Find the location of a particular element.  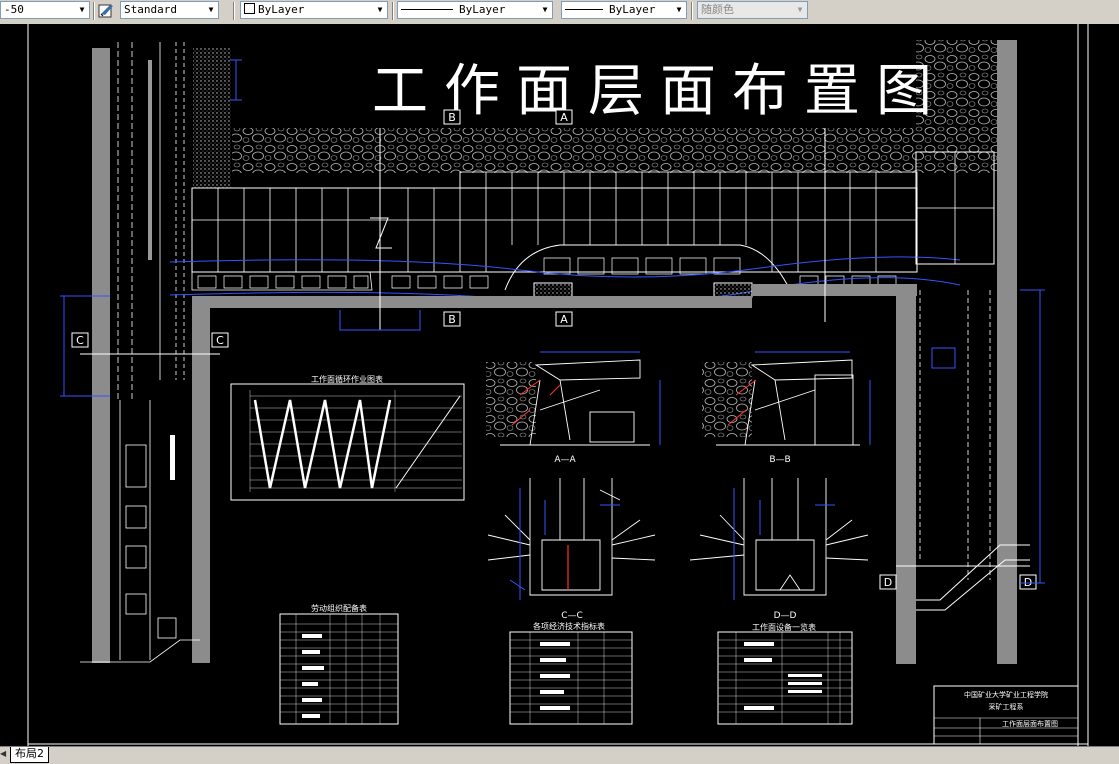

section-label-c-left: C is located at coordinates (80, 340).